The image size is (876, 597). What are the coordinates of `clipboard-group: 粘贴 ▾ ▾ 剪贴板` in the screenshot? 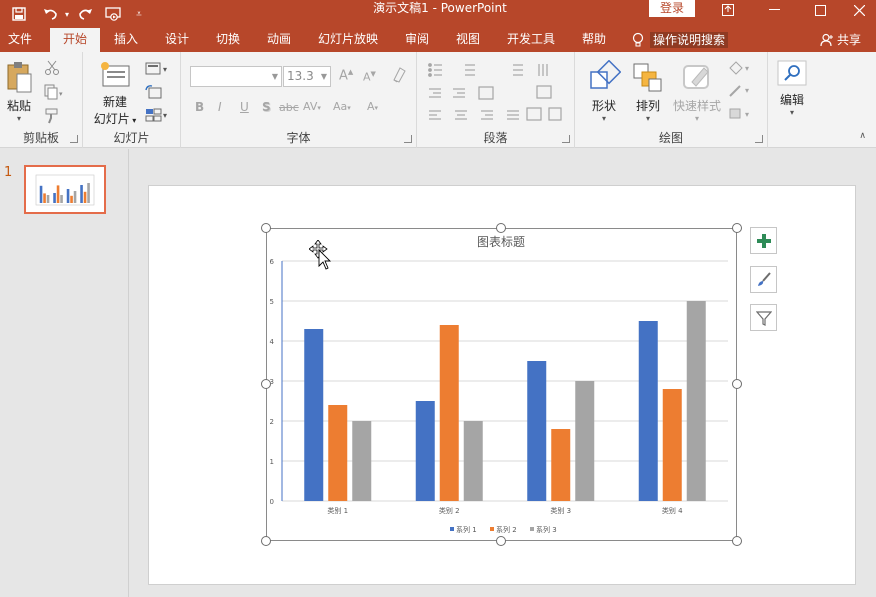 It's located at (41, 100).